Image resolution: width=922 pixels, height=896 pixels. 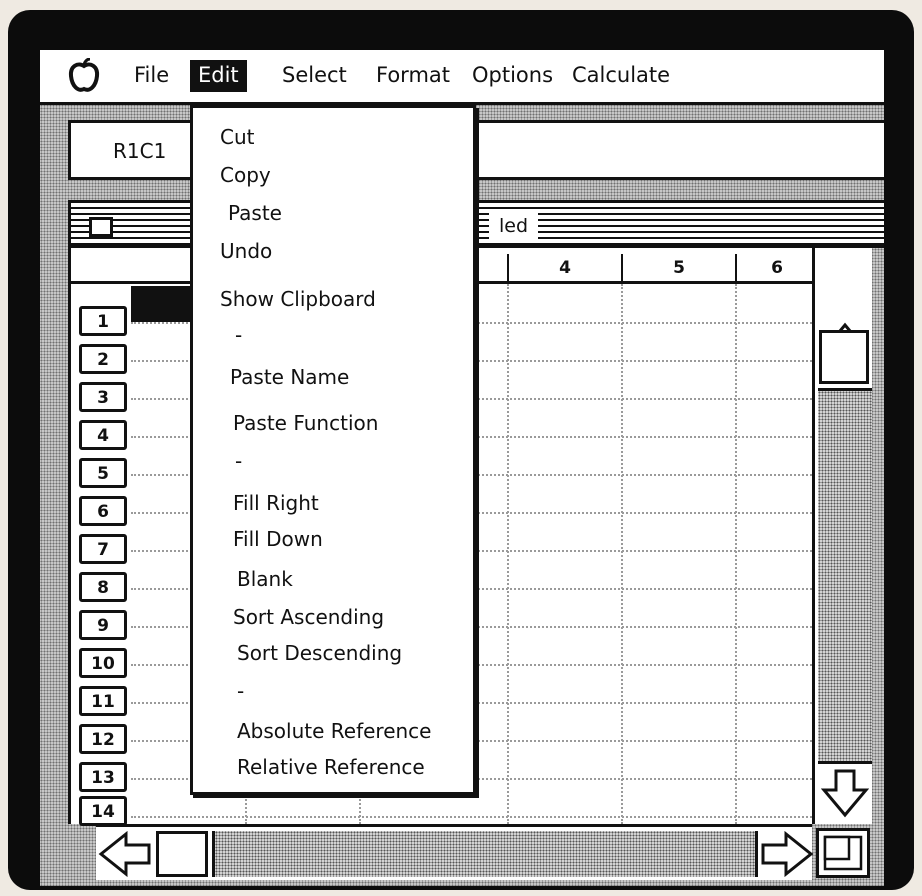 I want to click on menu-item-fill-down: Fill Down, so click(x=278, y=539).